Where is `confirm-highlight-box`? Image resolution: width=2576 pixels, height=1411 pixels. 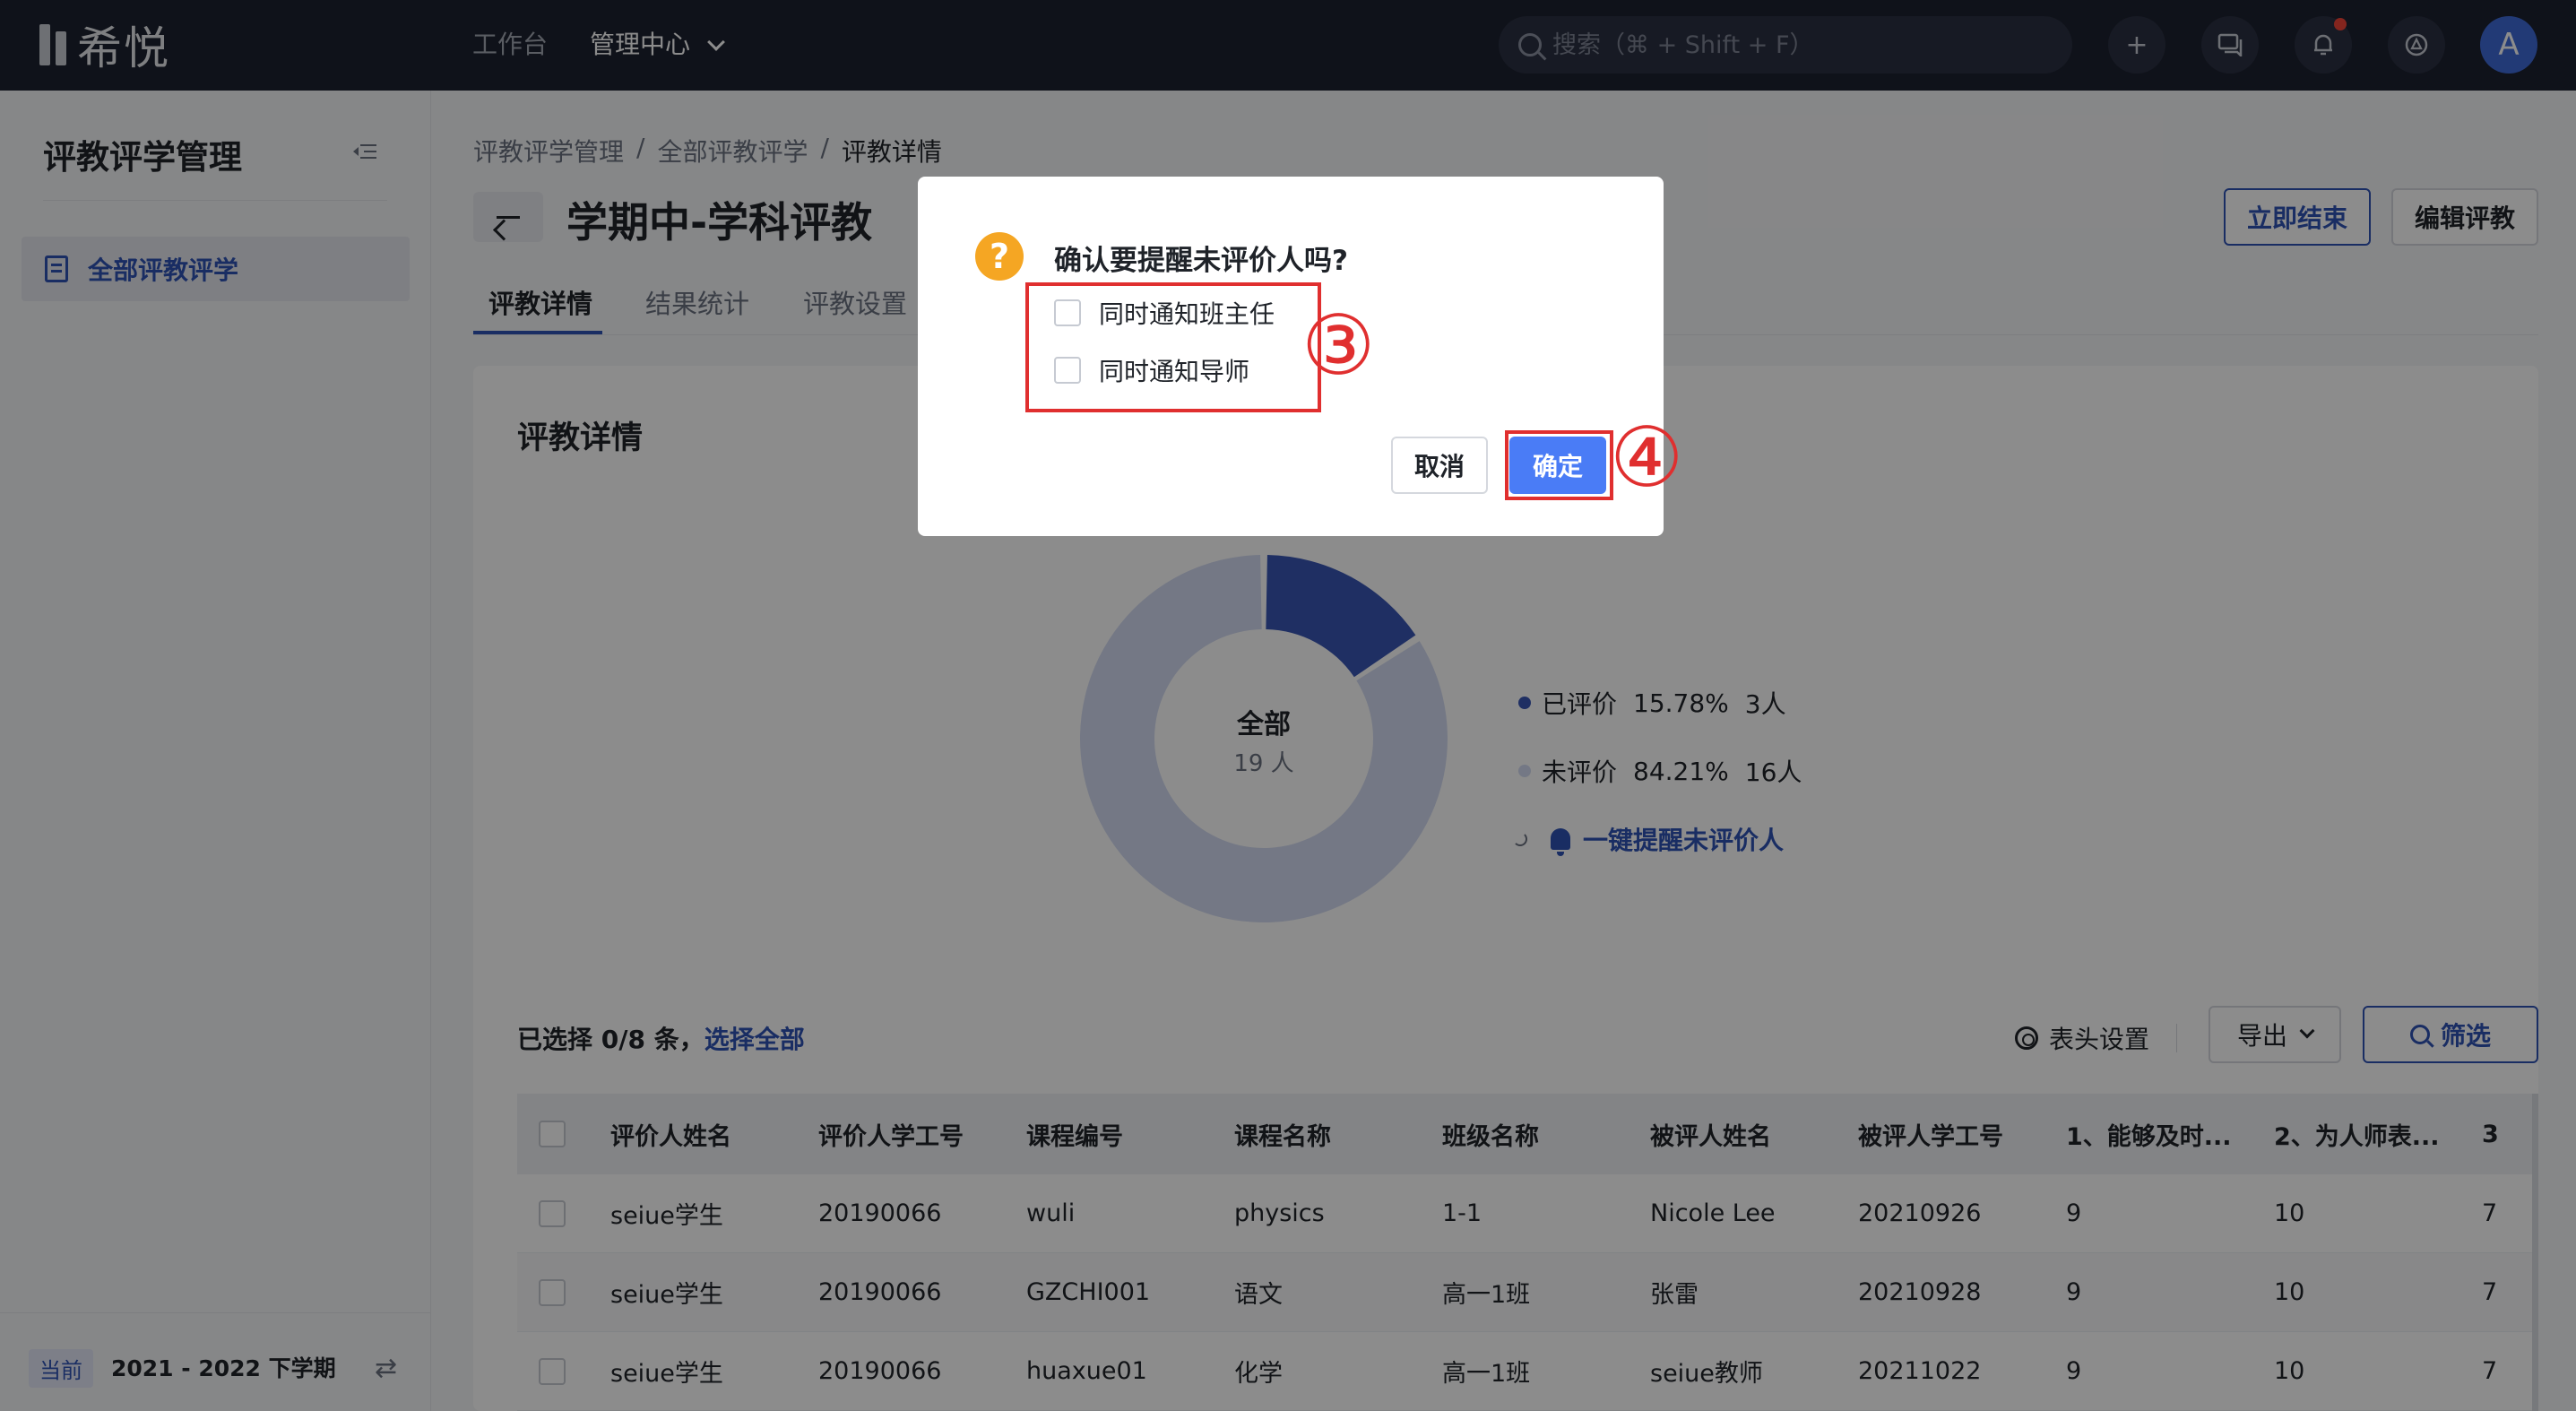
confirm-highlight-box is located at coordinates (1559, 465).